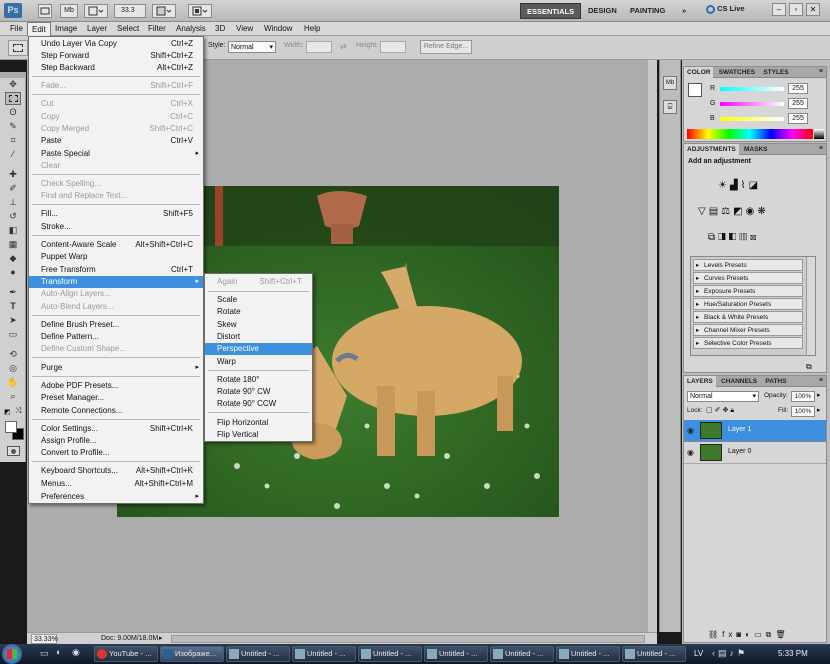 This screenshot has height=664, width=830. What do you see at coordinates (44, 639) in the screenshot?
I see `zoom-percent-field: 33.33%` at bounding box center [44, 639].